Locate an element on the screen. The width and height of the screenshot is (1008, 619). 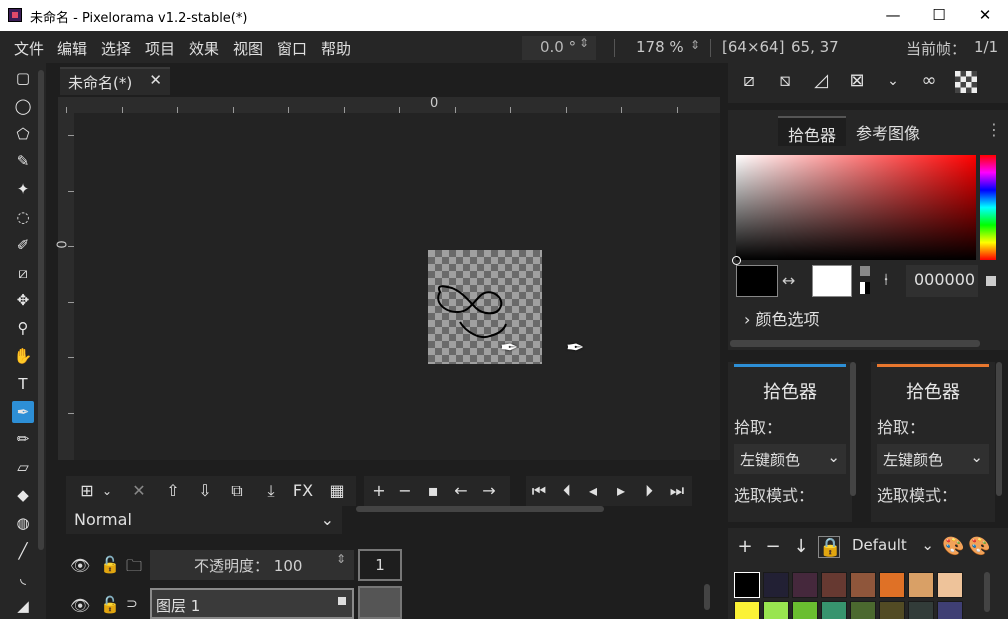
film-strip-icon: ▦ is located at coordinates (337, 491).